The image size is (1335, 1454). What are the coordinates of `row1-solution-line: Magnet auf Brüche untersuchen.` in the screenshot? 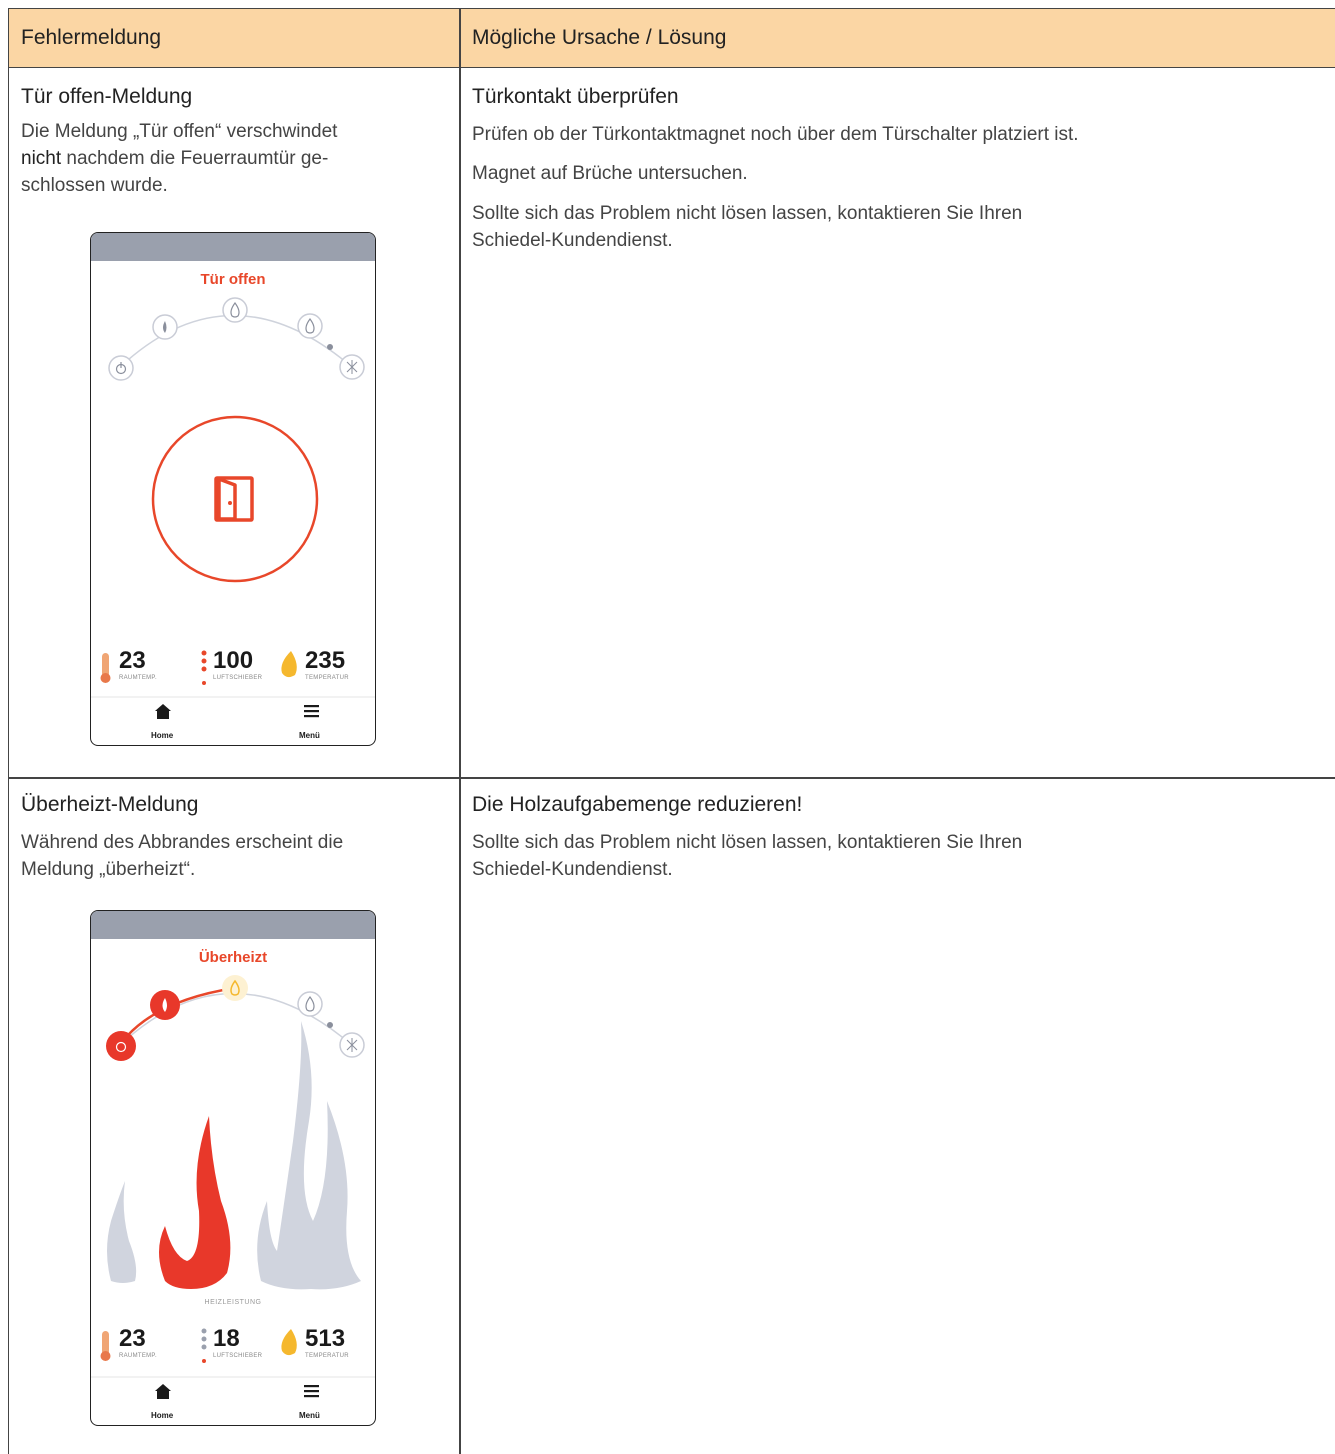 It's located at (610, 173).